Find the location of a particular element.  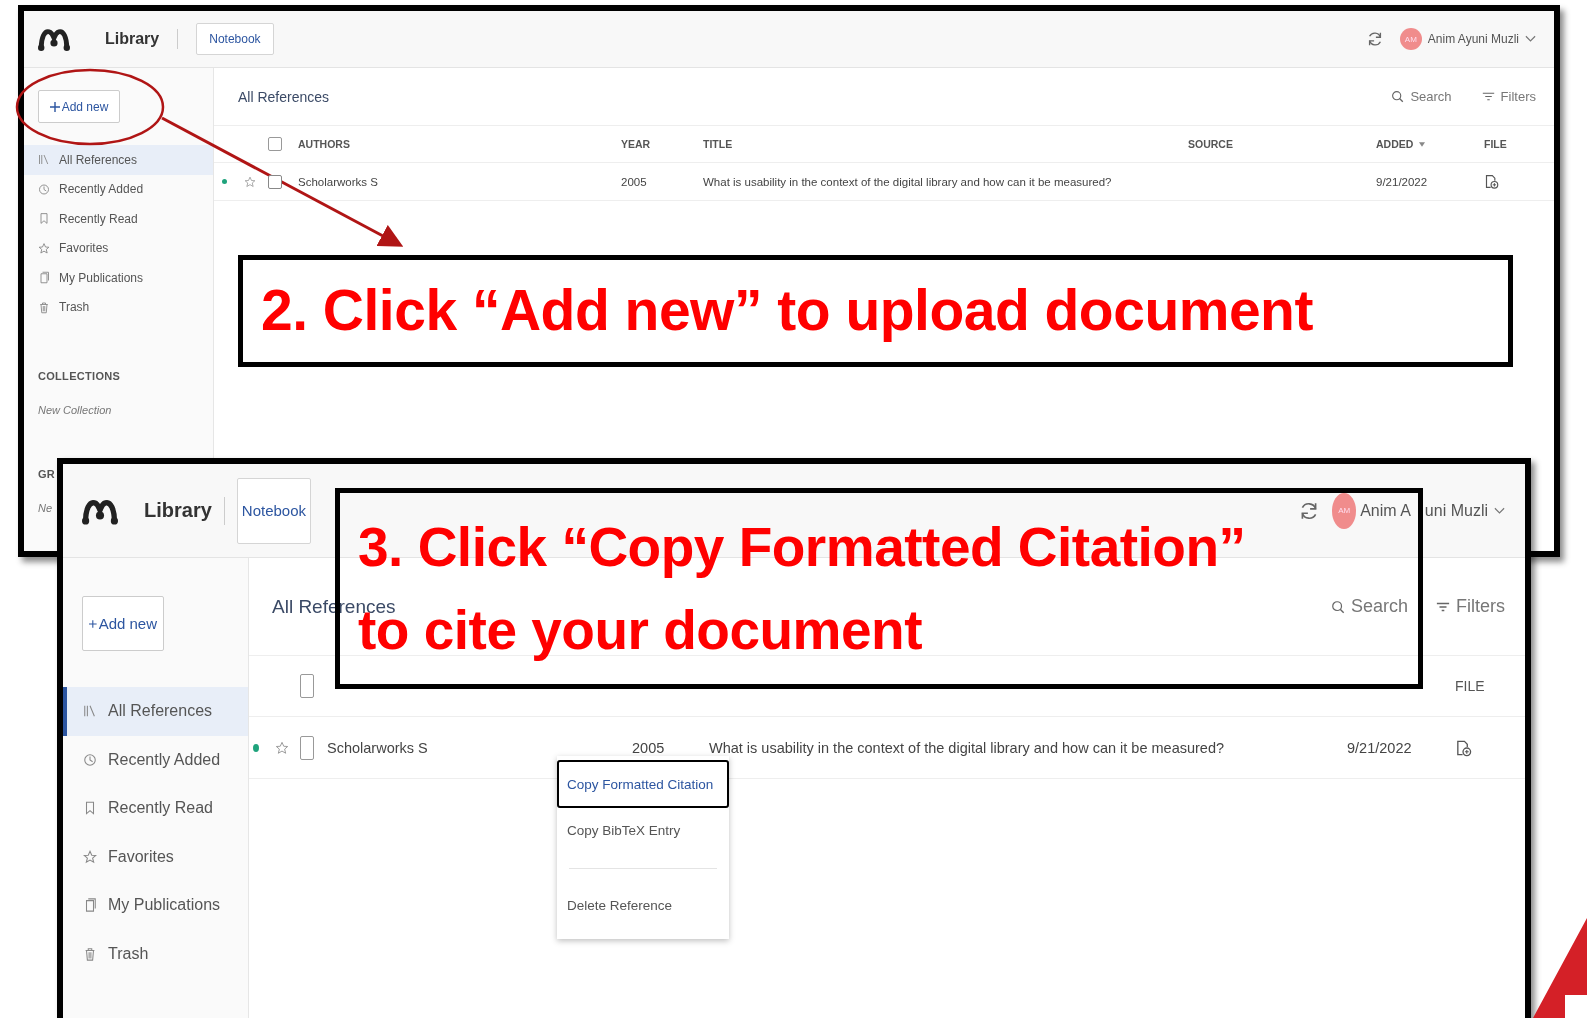

column-header: SOURCE is located at coordinates (1282, 144).